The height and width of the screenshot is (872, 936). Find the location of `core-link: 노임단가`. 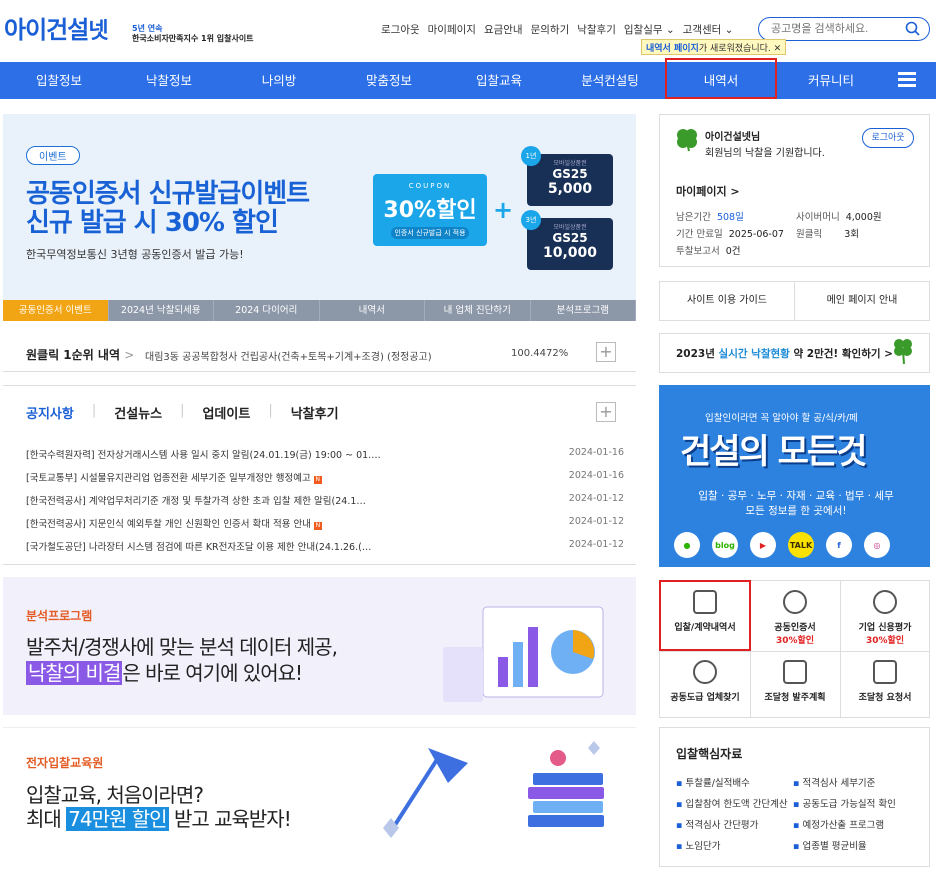

core-link: 노임단가 is located at coordinates (698, 845).